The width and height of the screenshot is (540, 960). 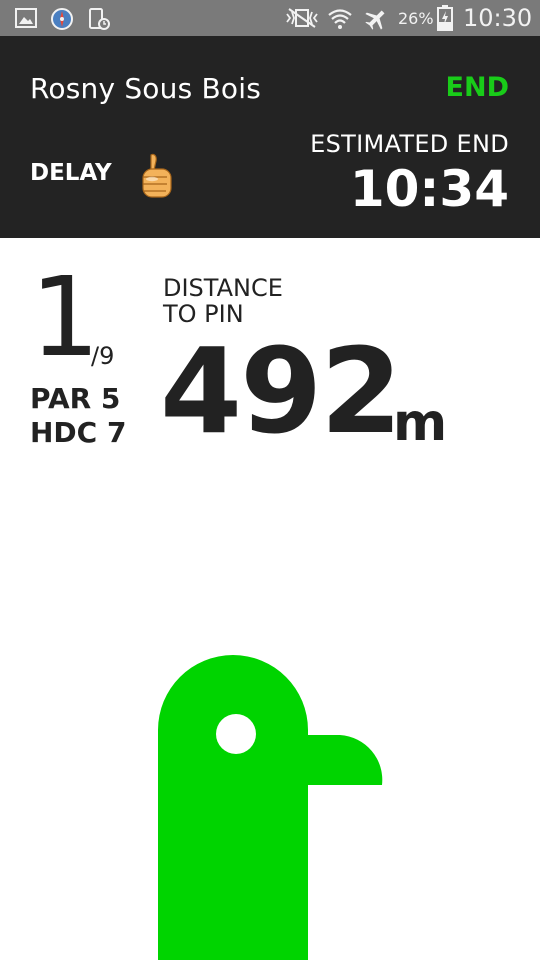 I want to click on hole-total: /9, so click(x=103, y=356).